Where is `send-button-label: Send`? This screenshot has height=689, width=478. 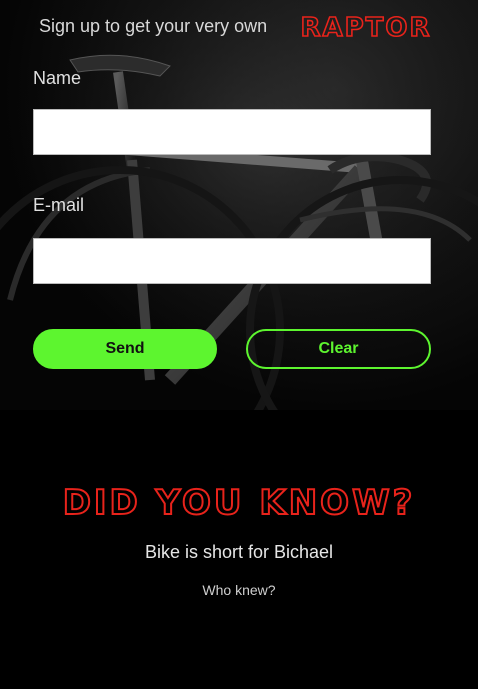 send-button-label: Send is located at coordinates (125, 348).